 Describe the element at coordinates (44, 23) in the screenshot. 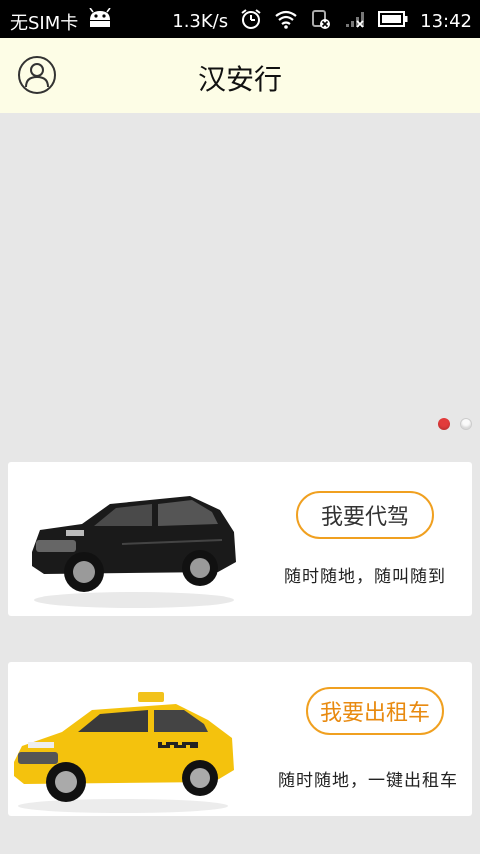

I see `carrier-label: 无SIM卡` at that location.